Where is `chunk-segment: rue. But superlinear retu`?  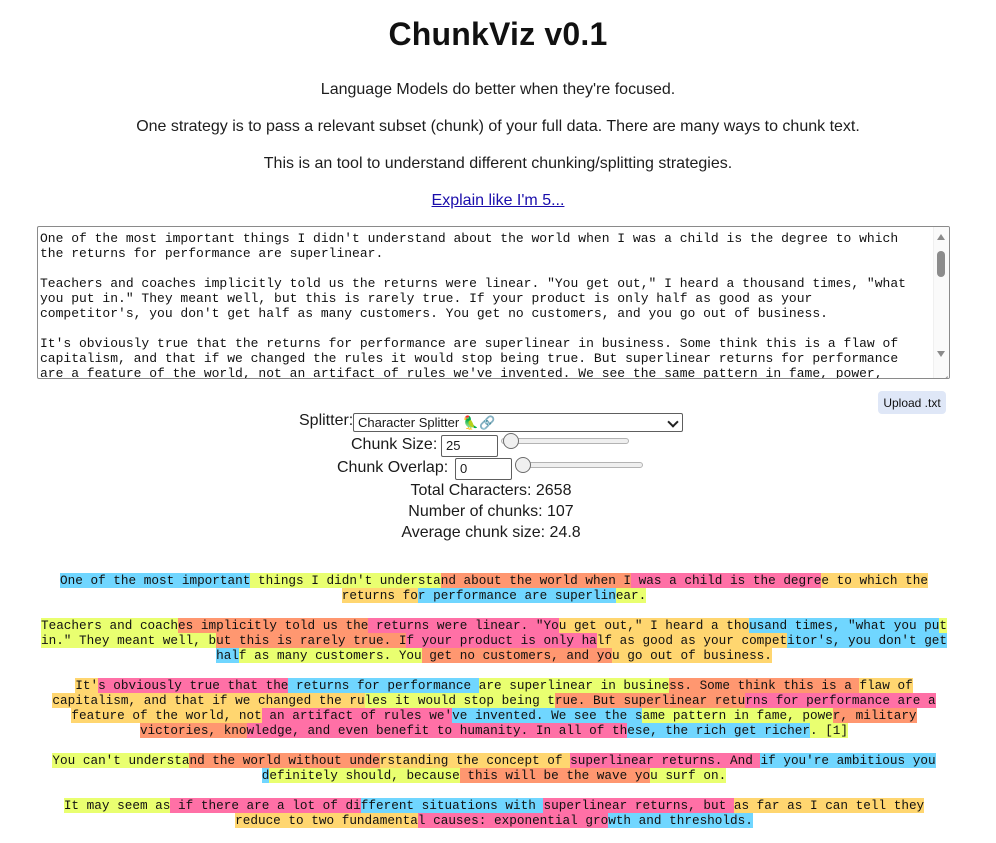
chunk-segment: rue. But superlinear retu is located at coordinates (650, 700).